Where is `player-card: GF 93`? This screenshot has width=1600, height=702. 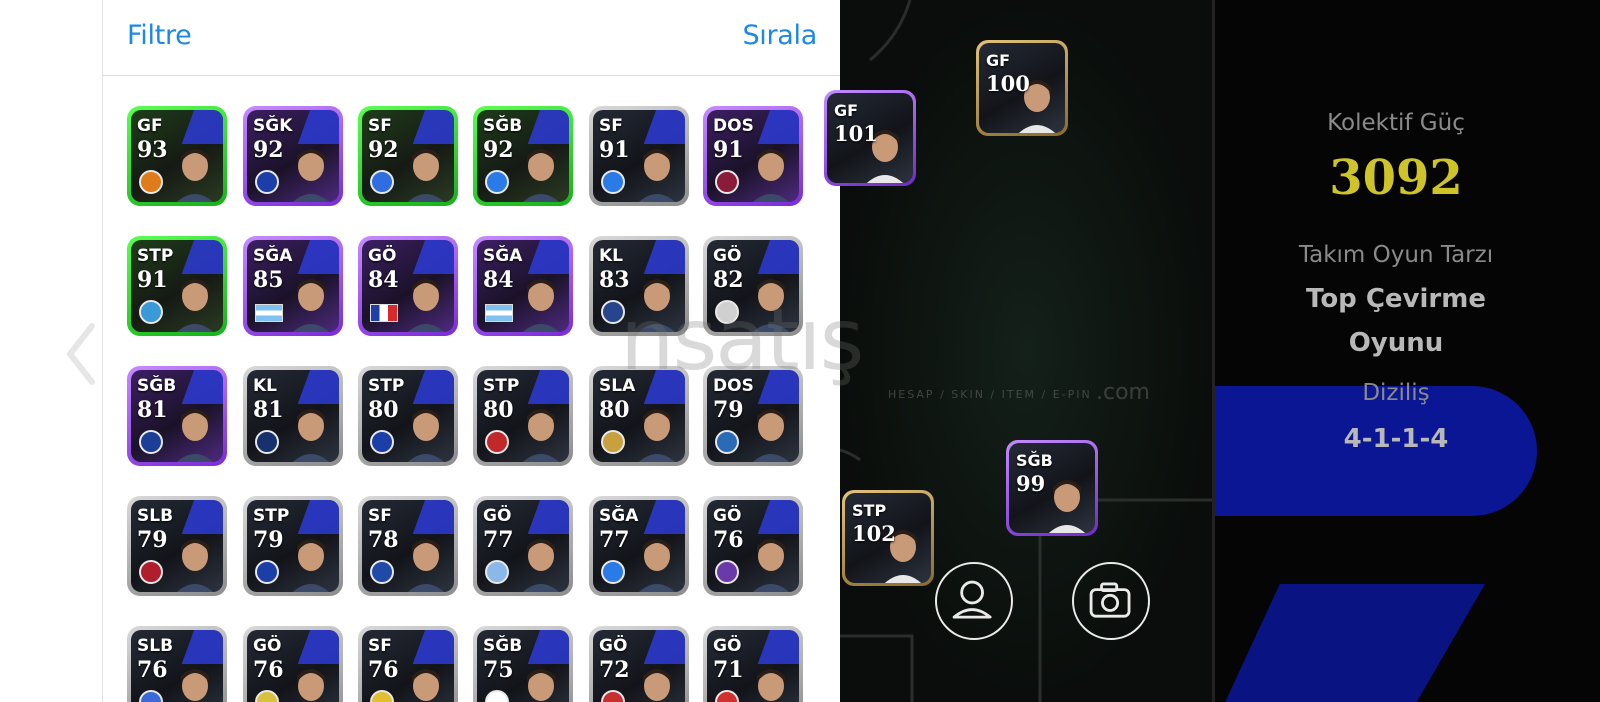
player-card: GF 93 is located at coordinates (177, 156).